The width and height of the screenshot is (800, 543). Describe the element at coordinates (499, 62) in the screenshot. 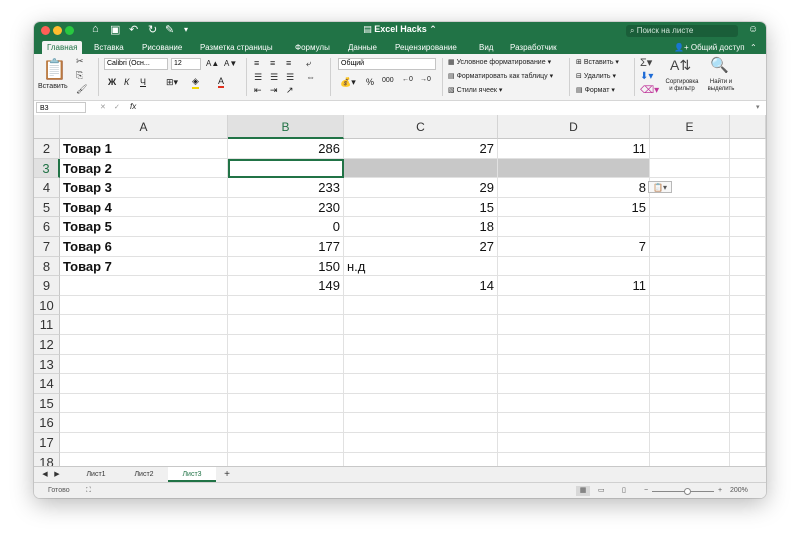

I see `conditional-formatting-button: ▦ Условное форматирование ▾` at that location.